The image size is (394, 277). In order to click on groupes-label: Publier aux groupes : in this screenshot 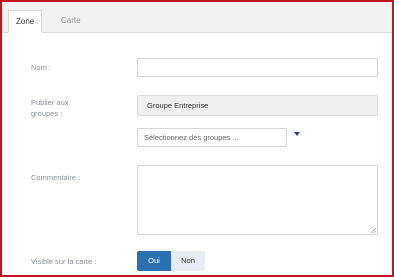, I will do `click(50, 108)`.